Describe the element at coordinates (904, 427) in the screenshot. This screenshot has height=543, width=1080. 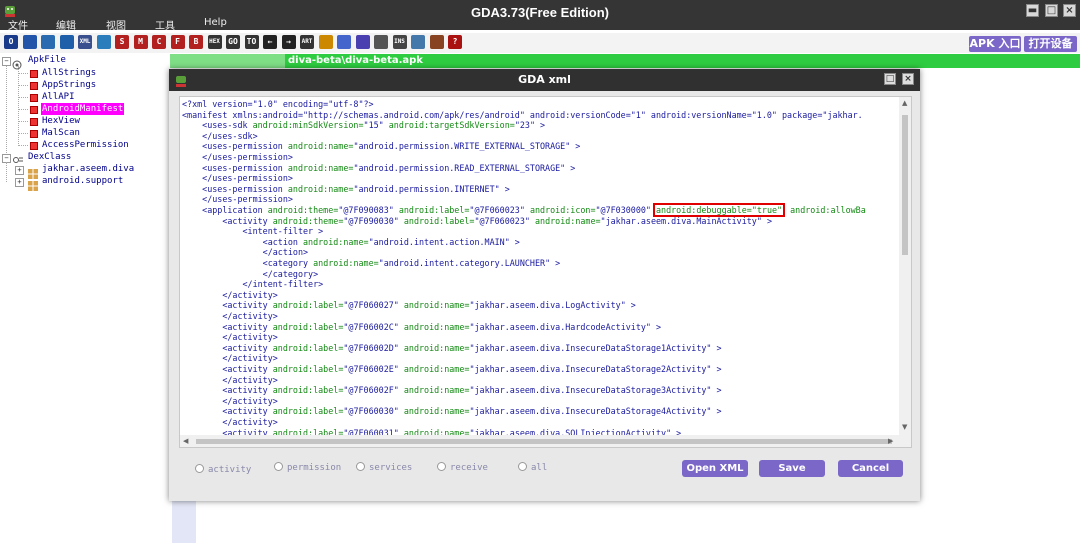
I see `scroll-down-icon: ▼` at that location.